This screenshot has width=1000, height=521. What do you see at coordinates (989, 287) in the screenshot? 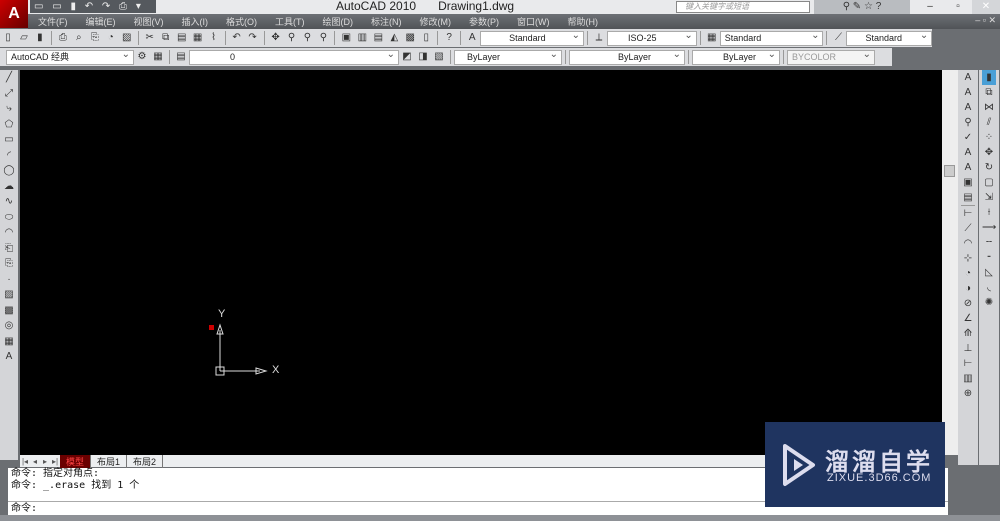
I see `fillet-icon: ◟` at bounding box center [989, 287].